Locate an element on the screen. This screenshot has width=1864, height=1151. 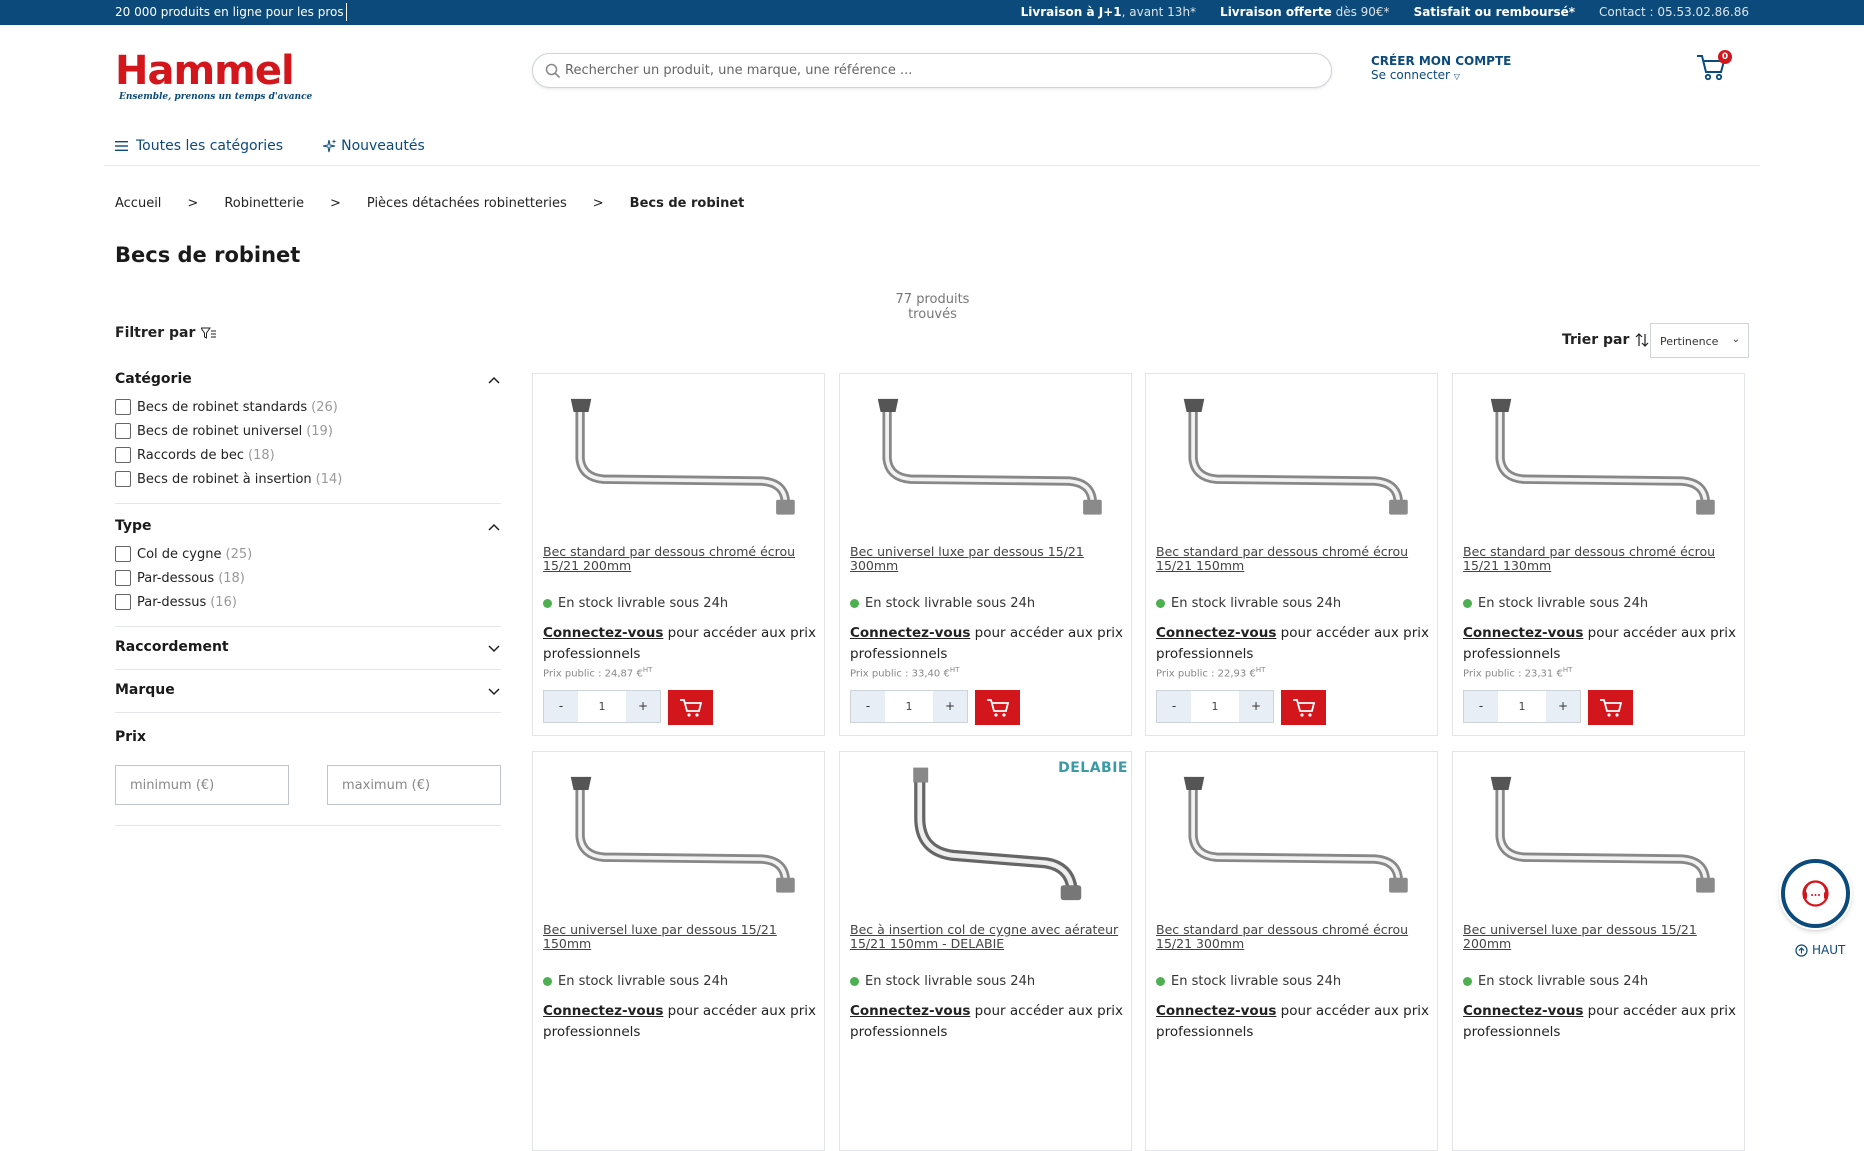
breadcrumb-robinetterie: Robinetterie is located at coordinates (264, 203).